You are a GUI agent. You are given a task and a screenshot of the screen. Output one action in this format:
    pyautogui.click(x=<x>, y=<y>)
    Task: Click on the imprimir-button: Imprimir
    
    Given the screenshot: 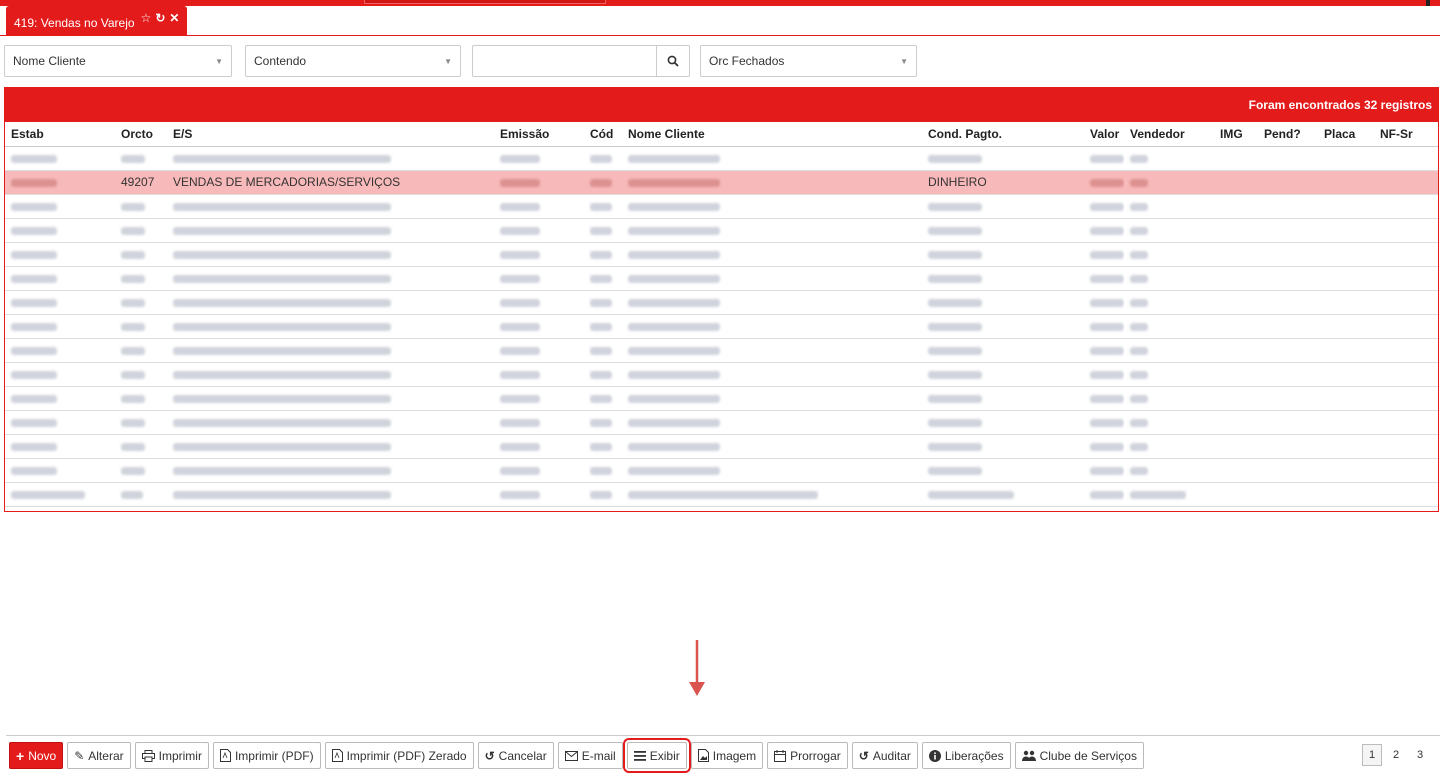 What is the action you would take?
    pyautogui.click(x=171, y=755)
    